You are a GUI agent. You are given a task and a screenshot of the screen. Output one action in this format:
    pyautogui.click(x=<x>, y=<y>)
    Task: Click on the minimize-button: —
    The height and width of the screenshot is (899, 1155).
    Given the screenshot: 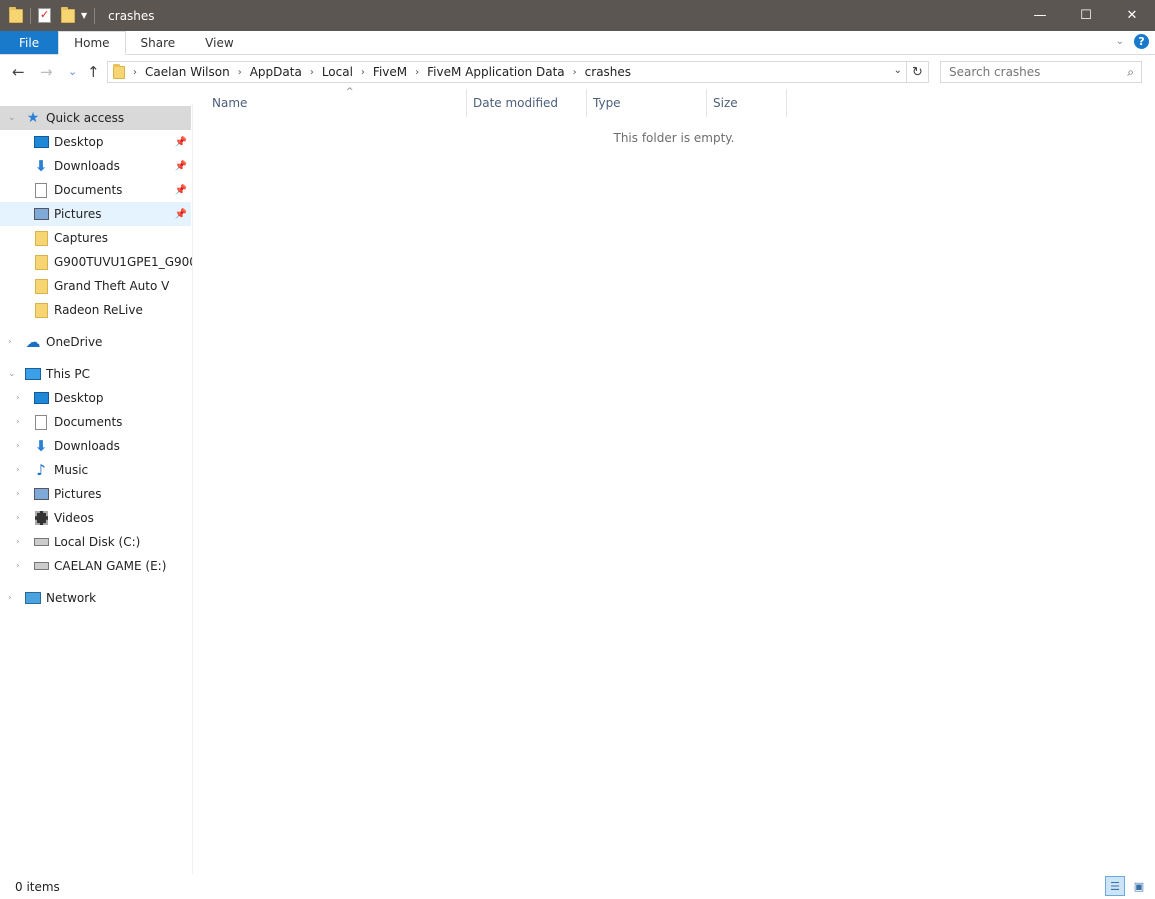 What is the action you would take?
    pyautogui.click(x=1040, y=15)
    